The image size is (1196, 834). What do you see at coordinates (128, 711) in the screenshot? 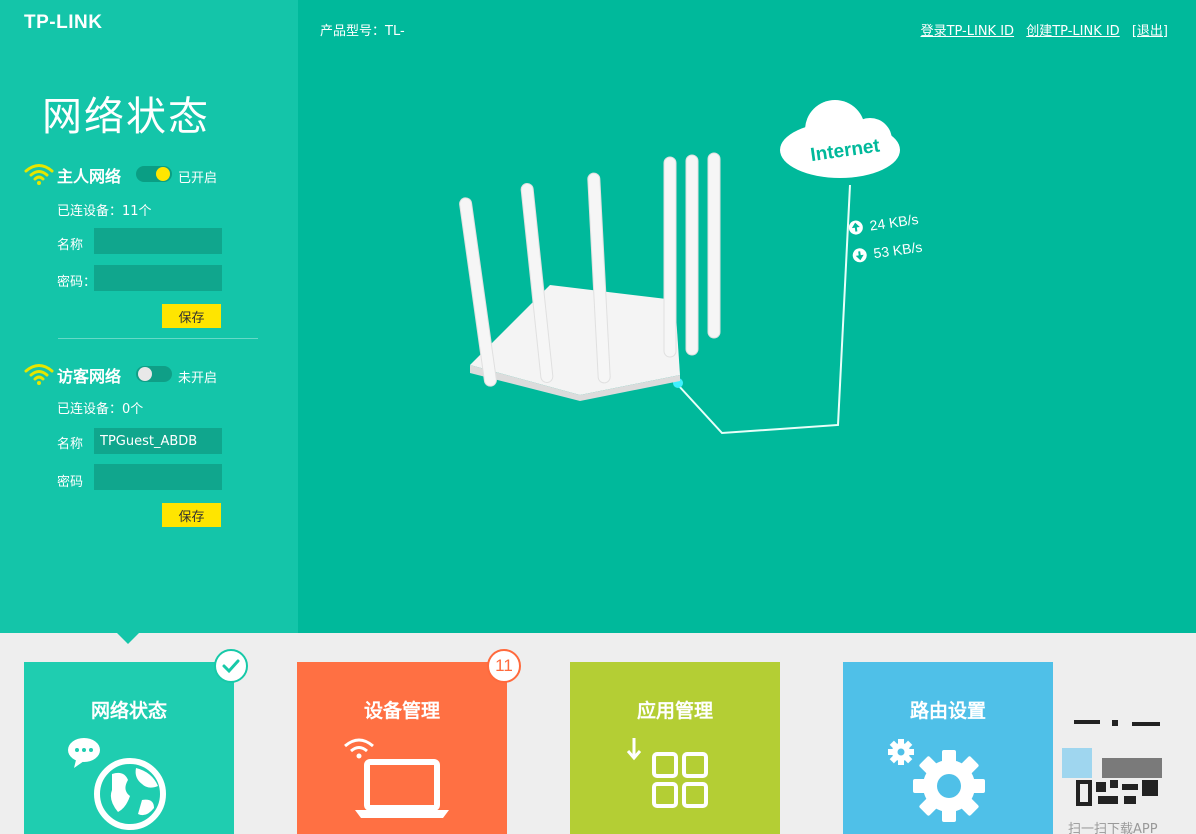
I see `tile-label: 网络状态` at bounding box center [128, 711].